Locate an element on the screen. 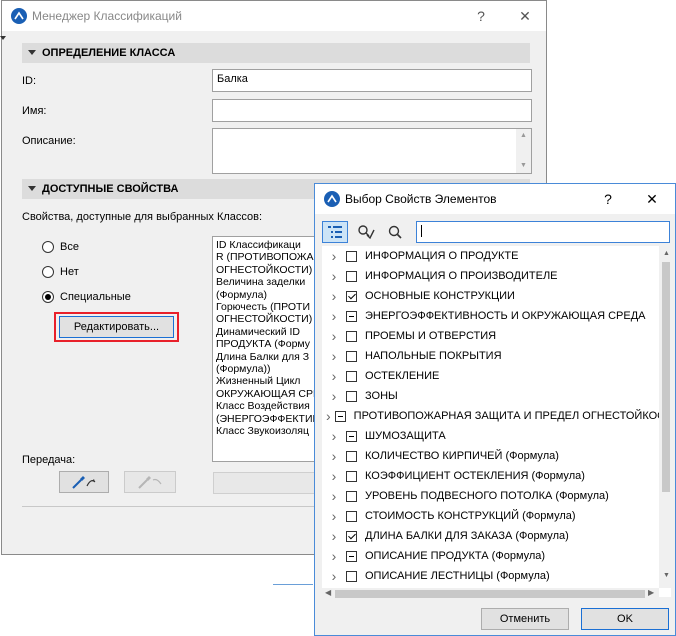 This screenshot has height=636, width=676. property-row: Класс Воздействия is located at coordinates (263, 406).